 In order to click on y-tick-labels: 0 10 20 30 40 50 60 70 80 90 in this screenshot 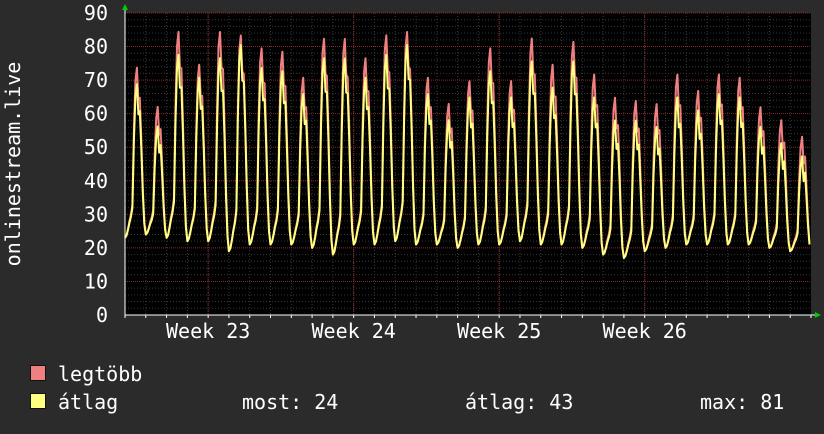, I will do `click(96, 164)`.